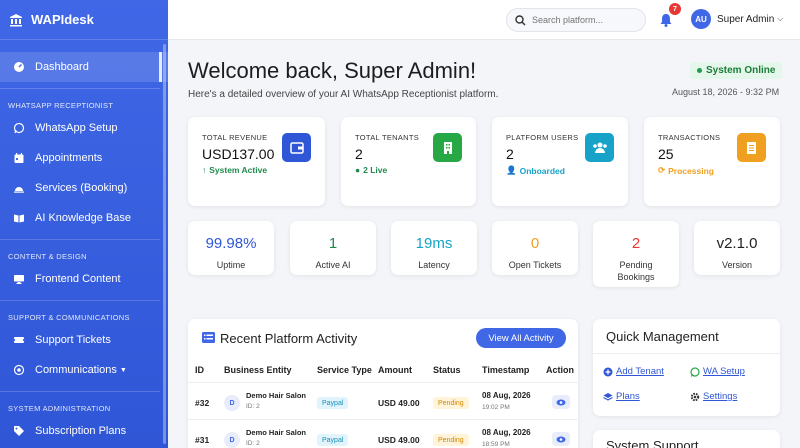 This screenshot has height=448, width=800. Describe the element at coordinates (640, 371) in the screenshot. I see `link-label: Add Tenant` at that location.